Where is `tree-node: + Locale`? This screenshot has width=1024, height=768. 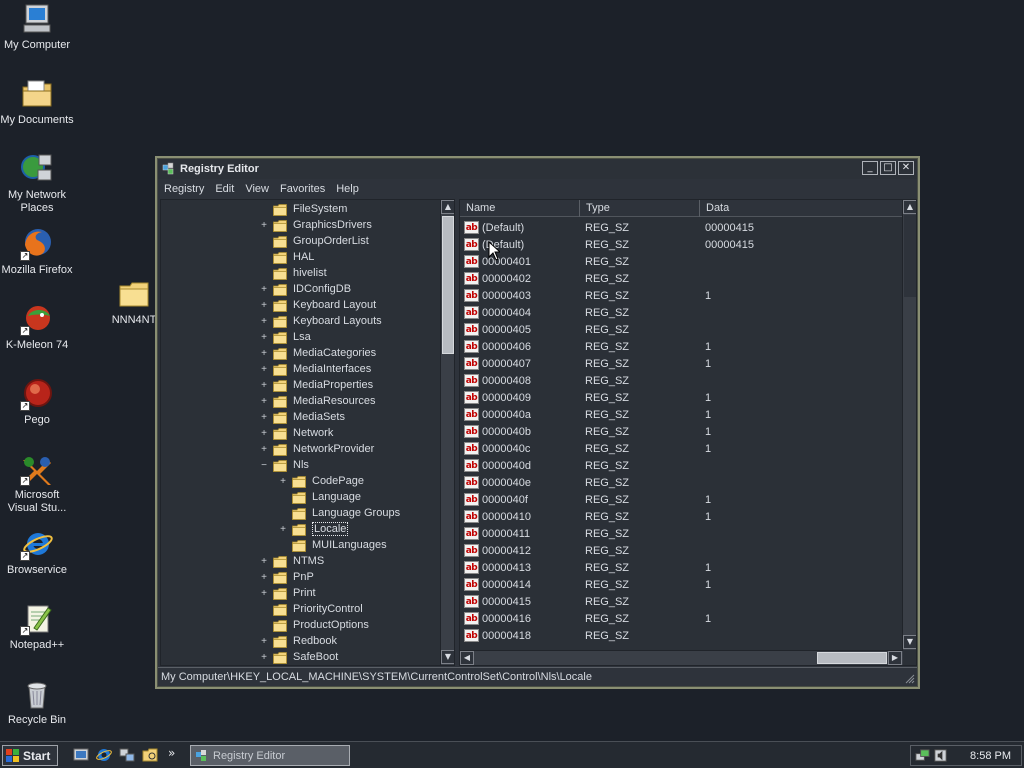 tree-node: + Locale is located at coordinates (313, 529).